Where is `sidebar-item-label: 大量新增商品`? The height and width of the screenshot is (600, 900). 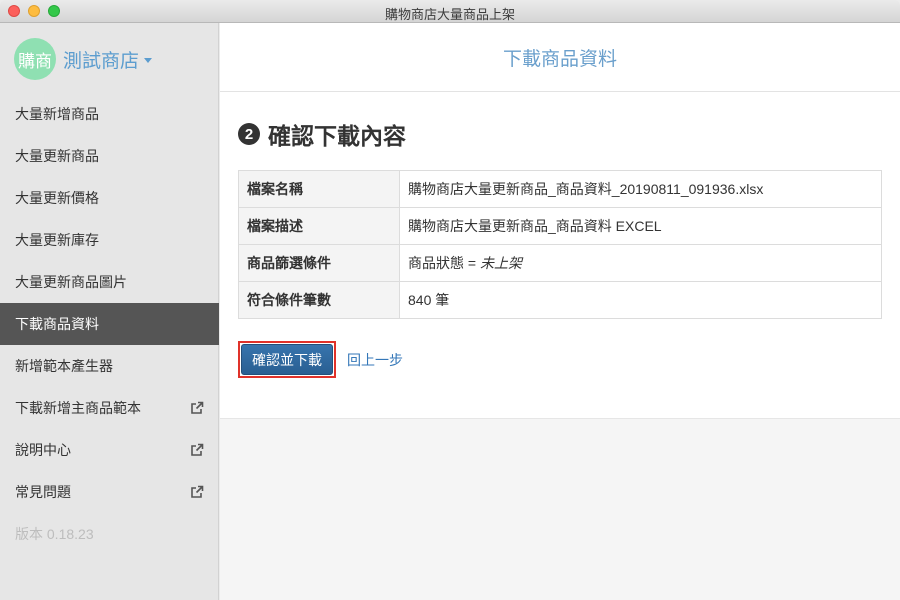 sidebar-item-label: 大量新增商品 is located at coordinates (57, 114).